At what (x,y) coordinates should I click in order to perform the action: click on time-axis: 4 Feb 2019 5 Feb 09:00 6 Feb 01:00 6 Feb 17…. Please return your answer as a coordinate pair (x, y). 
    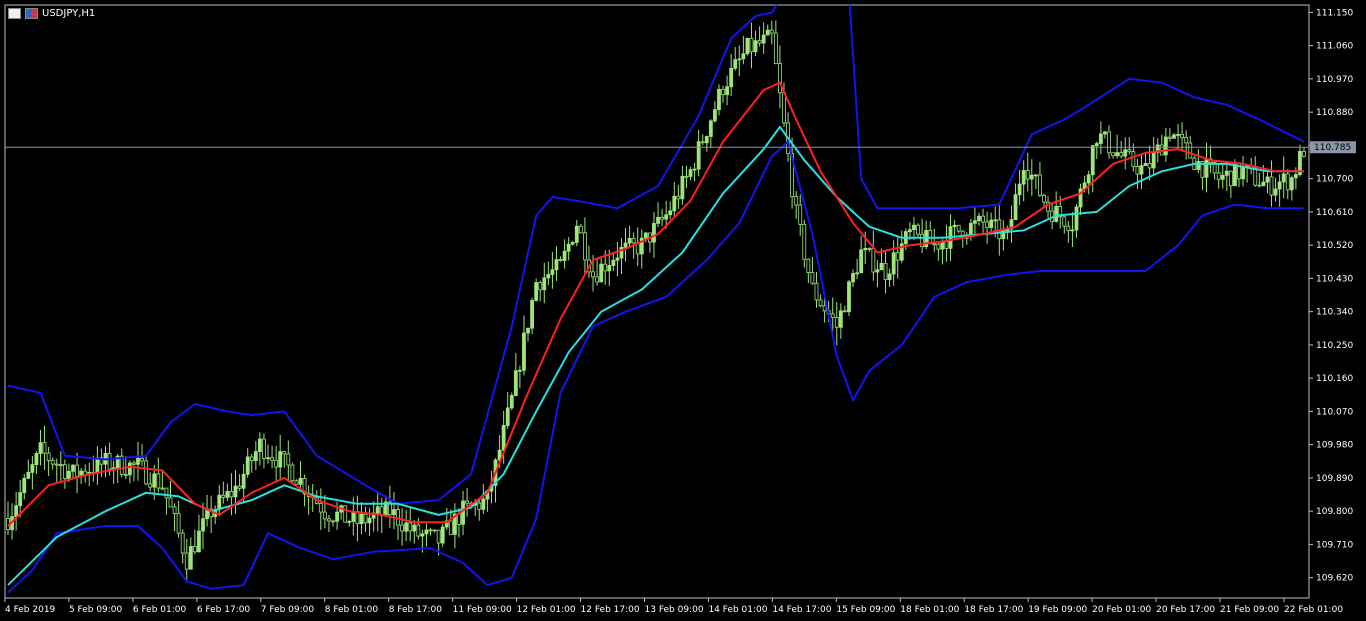
    Looking at the image, I should click on (673, 606).